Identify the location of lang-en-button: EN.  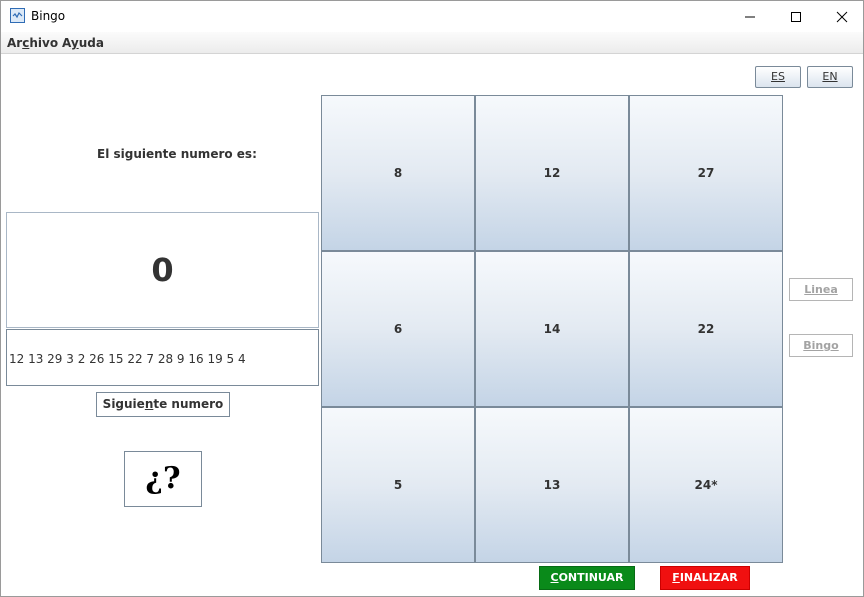
(830, 77).